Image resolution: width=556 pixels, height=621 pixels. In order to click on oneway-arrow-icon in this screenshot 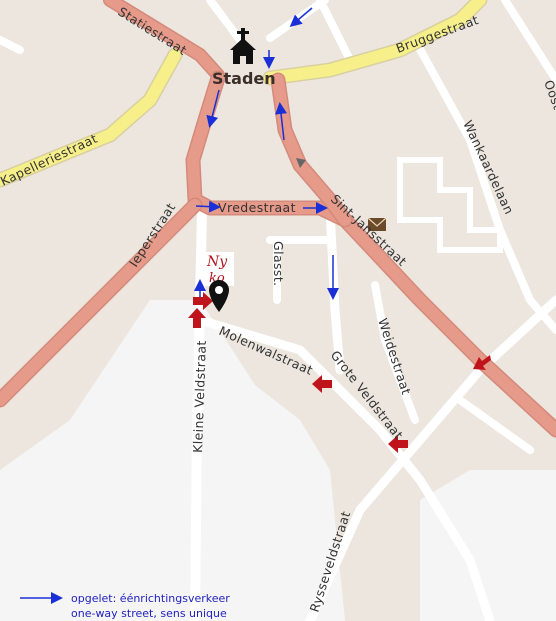, I will do `click(208, 206)`.